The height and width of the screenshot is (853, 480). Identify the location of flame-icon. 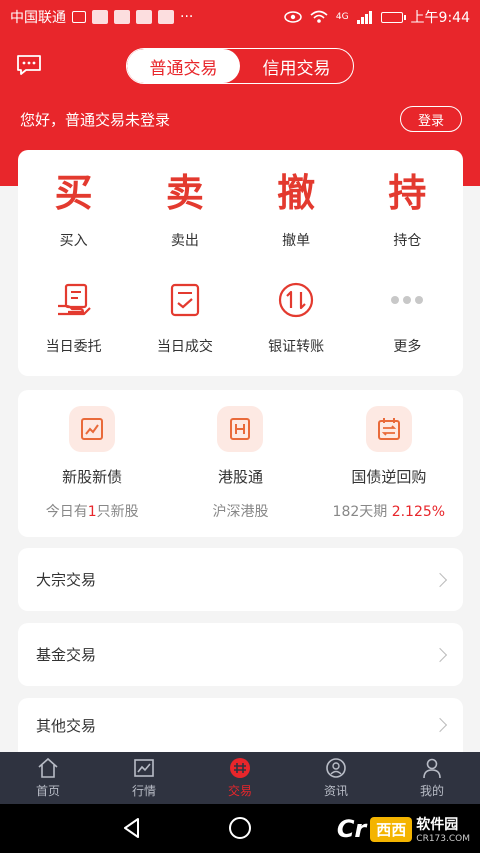
(166, 17).